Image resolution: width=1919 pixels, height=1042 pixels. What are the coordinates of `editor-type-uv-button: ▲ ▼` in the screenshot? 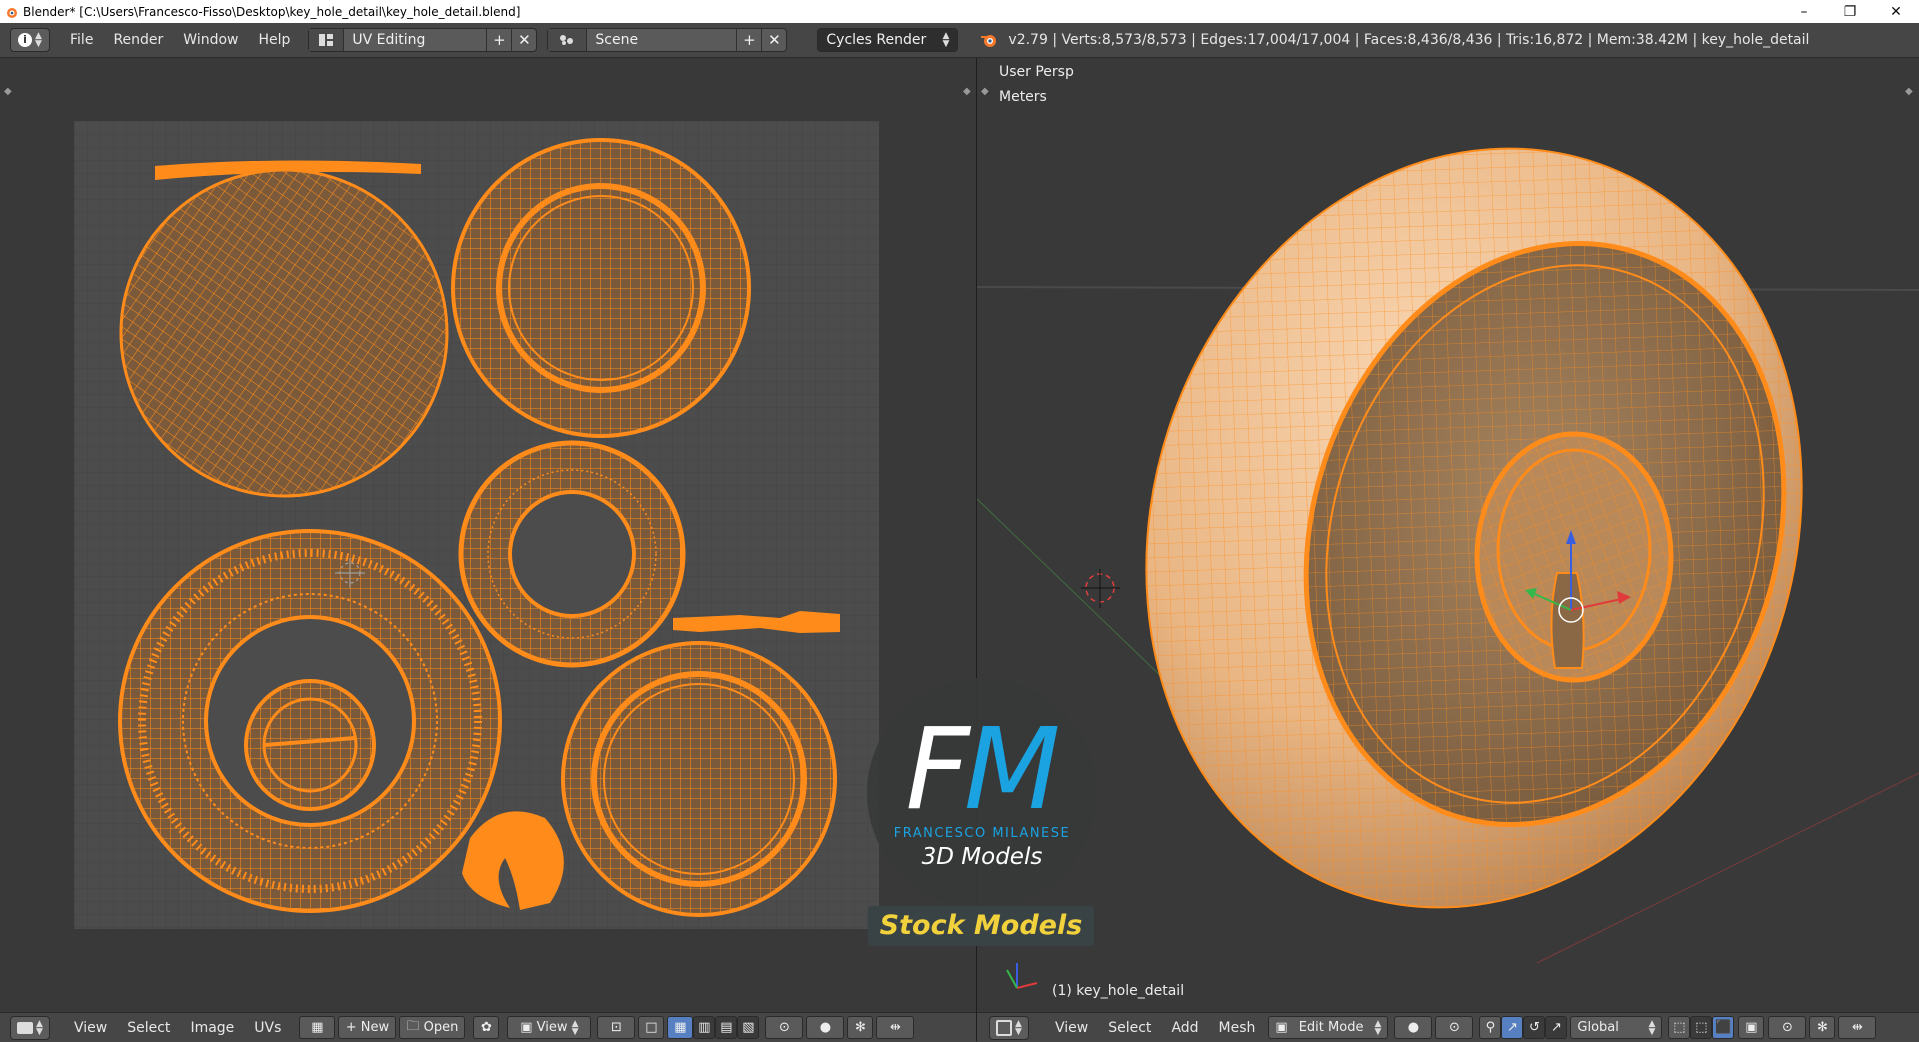 It's located at (30, 1027).